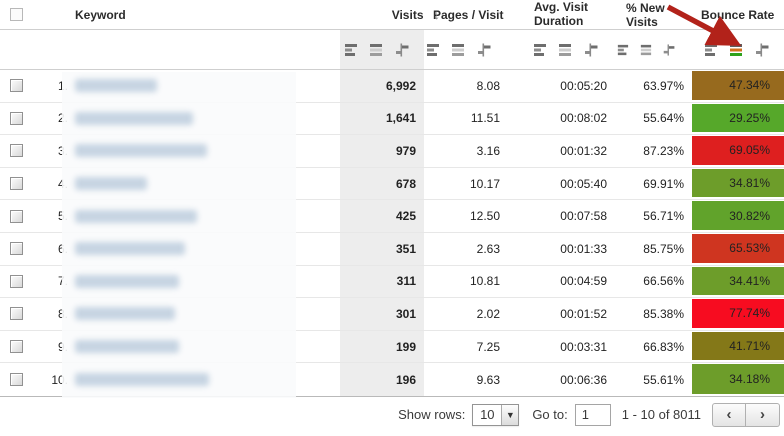 The width and height of the screenshot is (784, 436). What do you see at coordinates (738, 248) in the screenshot?
I see `bounce-rate-cell: 65.53%` at bounding box center [738, 248].